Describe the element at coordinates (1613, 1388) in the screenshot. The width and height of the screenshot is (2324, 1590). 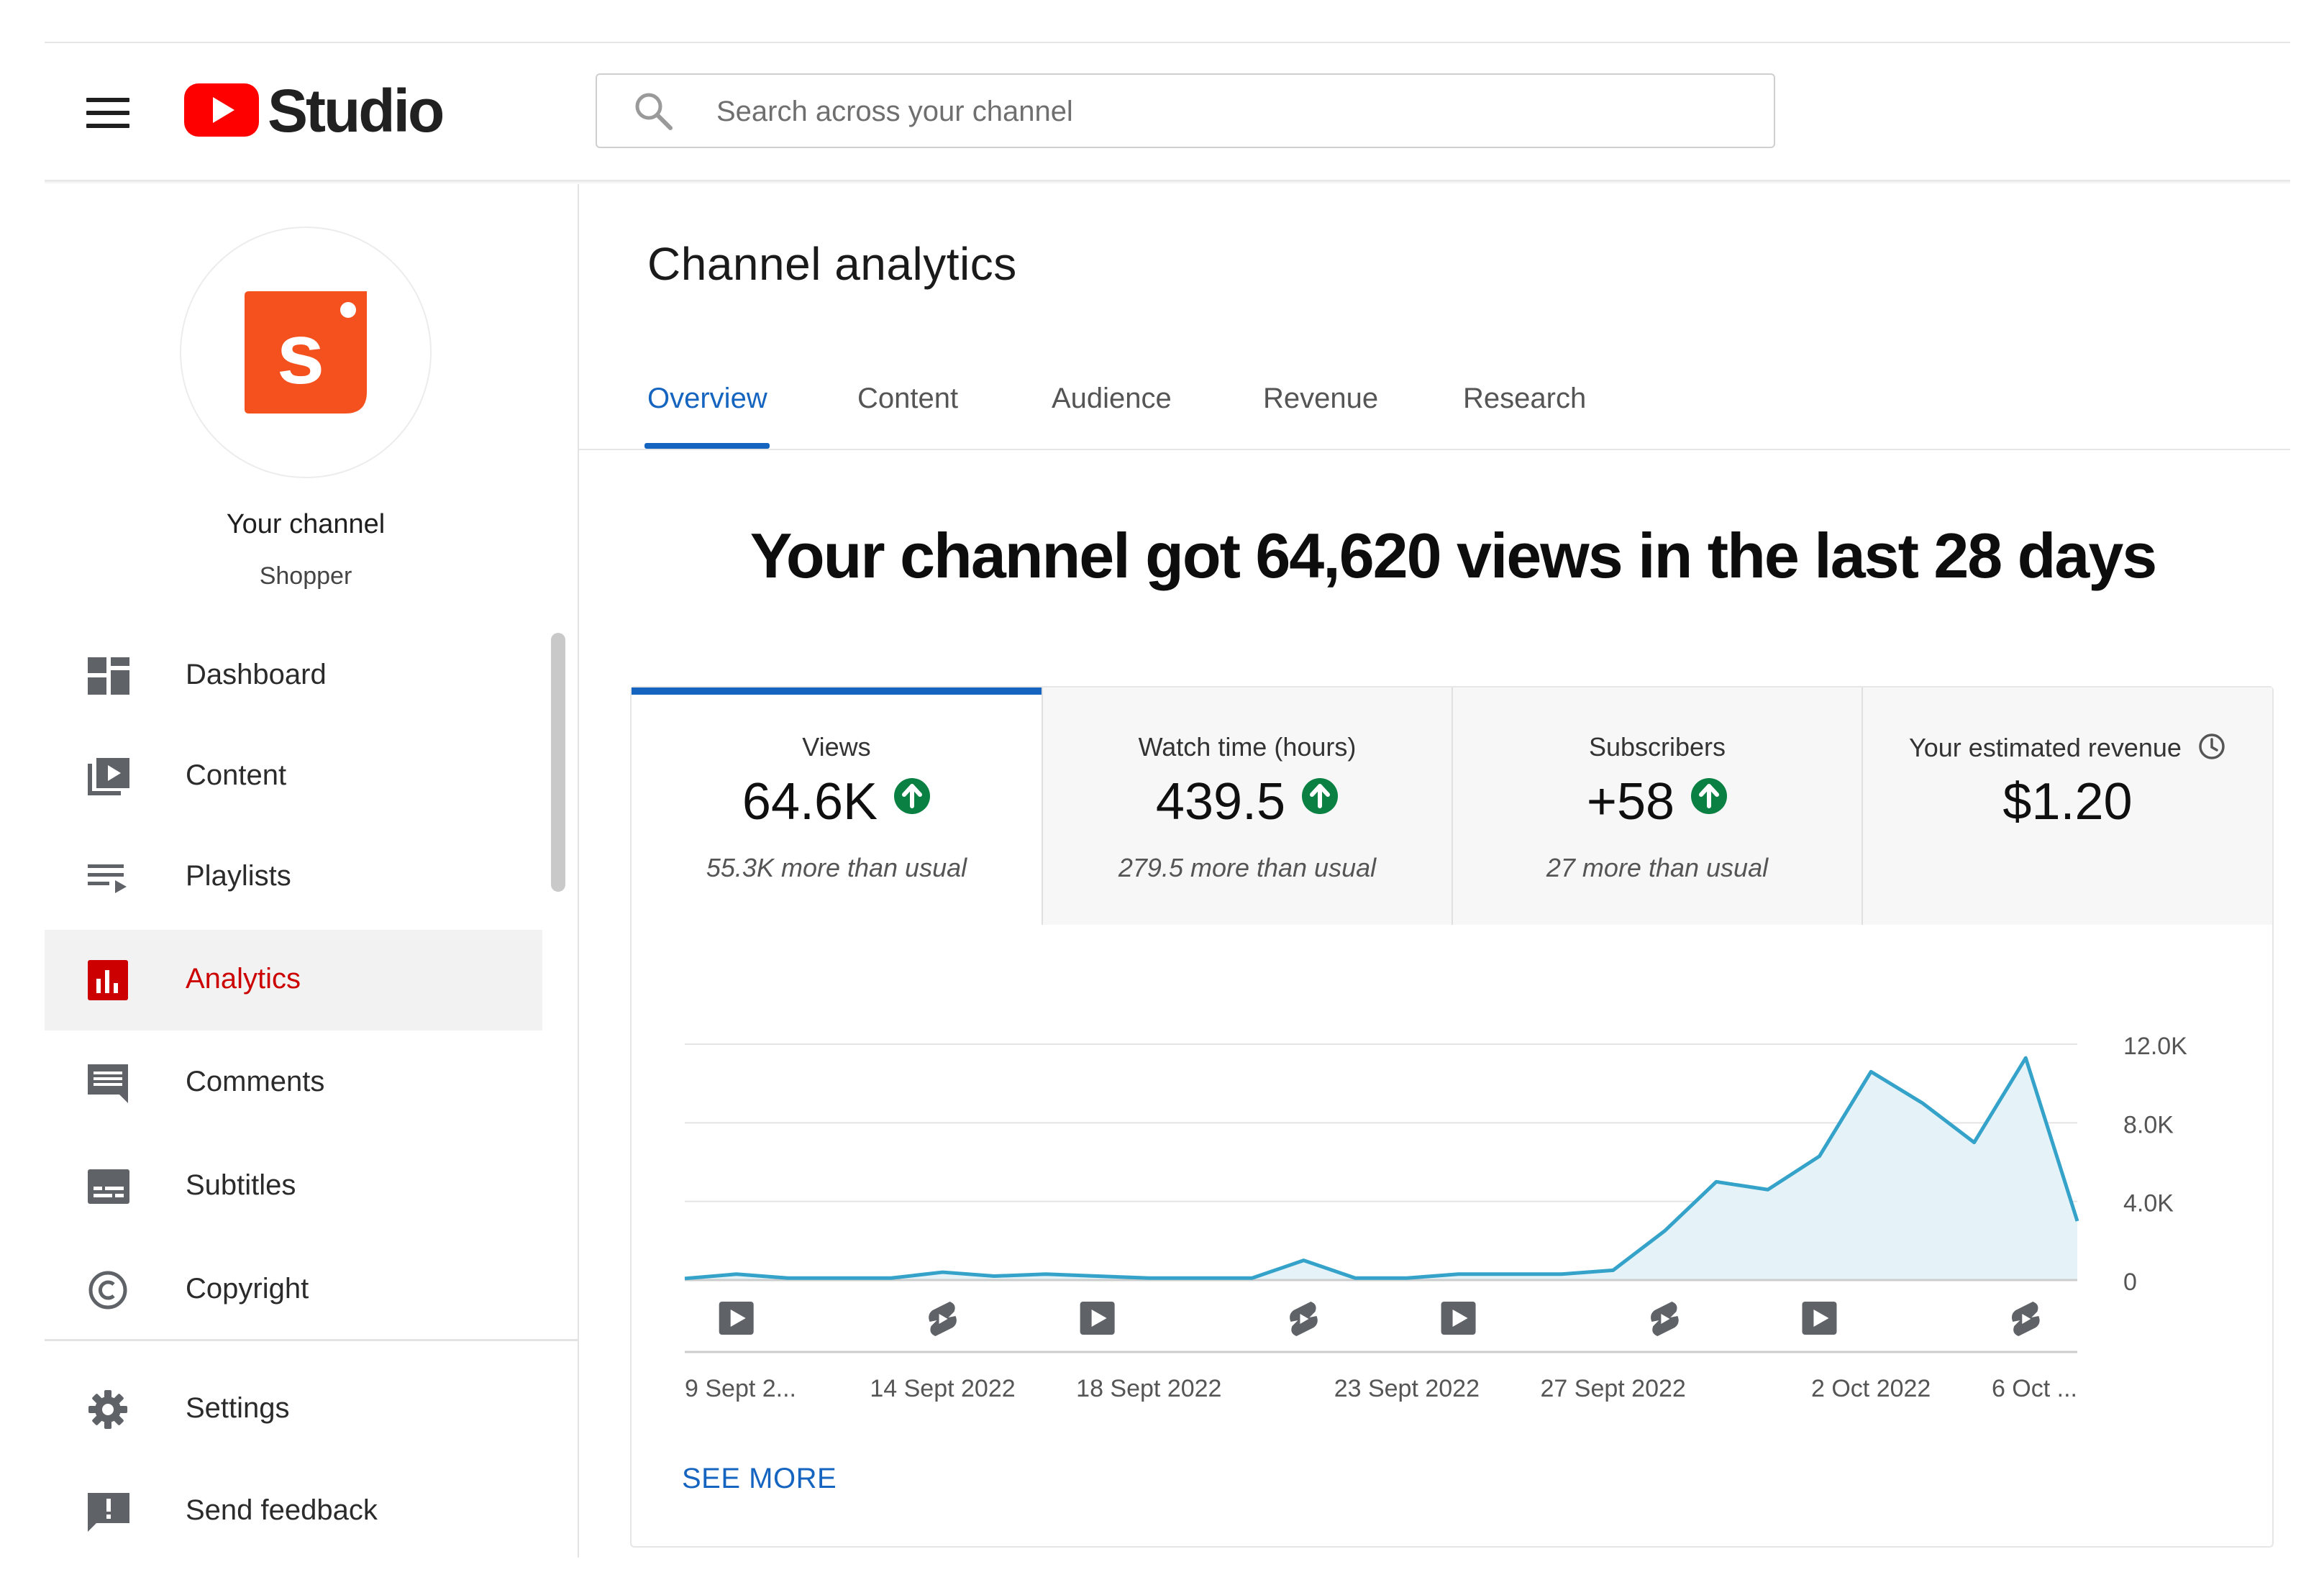
I see `x-tick-label: 27 Sept 2022` at that location.